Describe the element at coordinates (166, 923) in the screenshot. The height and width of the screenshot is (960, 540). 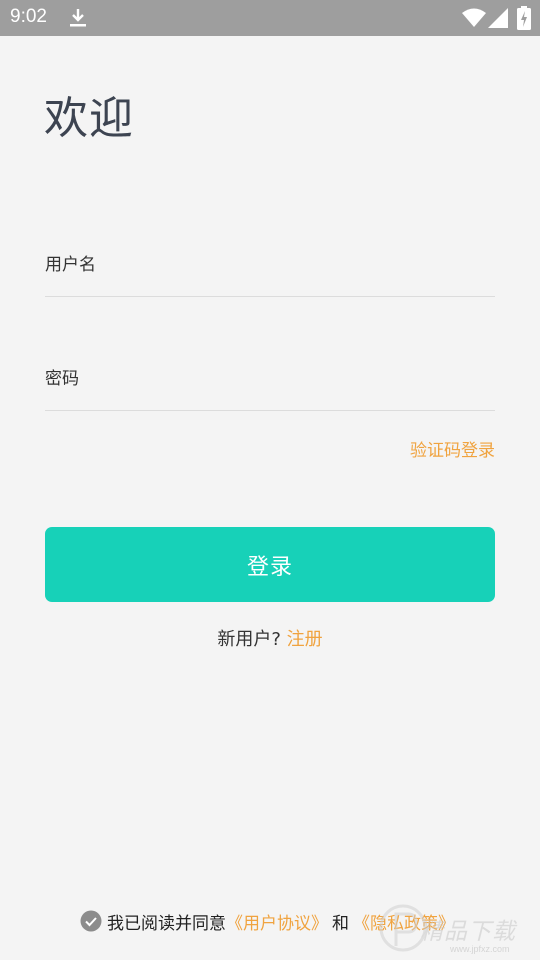
I see `agreement-text: 我已阅读并同意` at that location.